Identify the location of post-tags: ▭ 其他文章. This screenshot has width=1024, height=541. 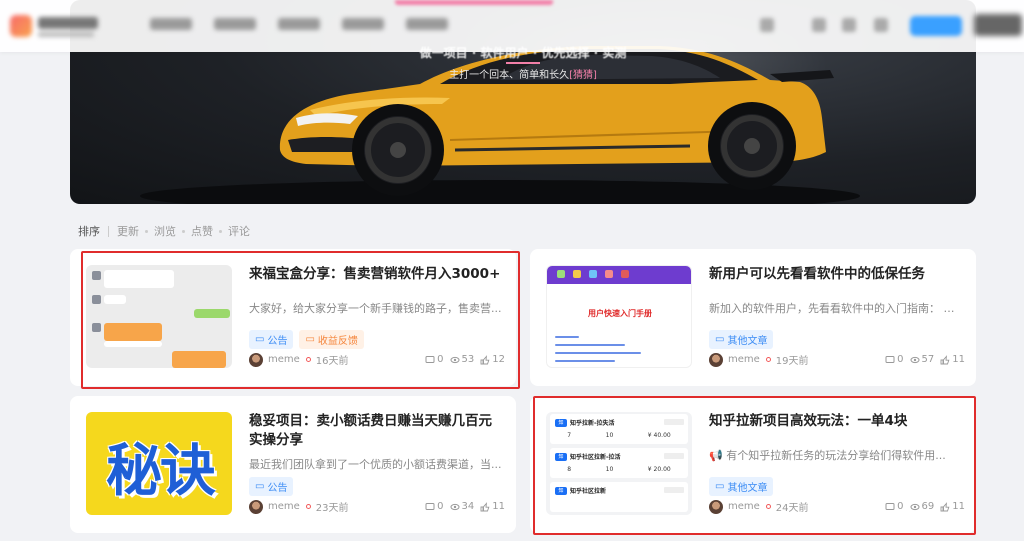
(741, 339).